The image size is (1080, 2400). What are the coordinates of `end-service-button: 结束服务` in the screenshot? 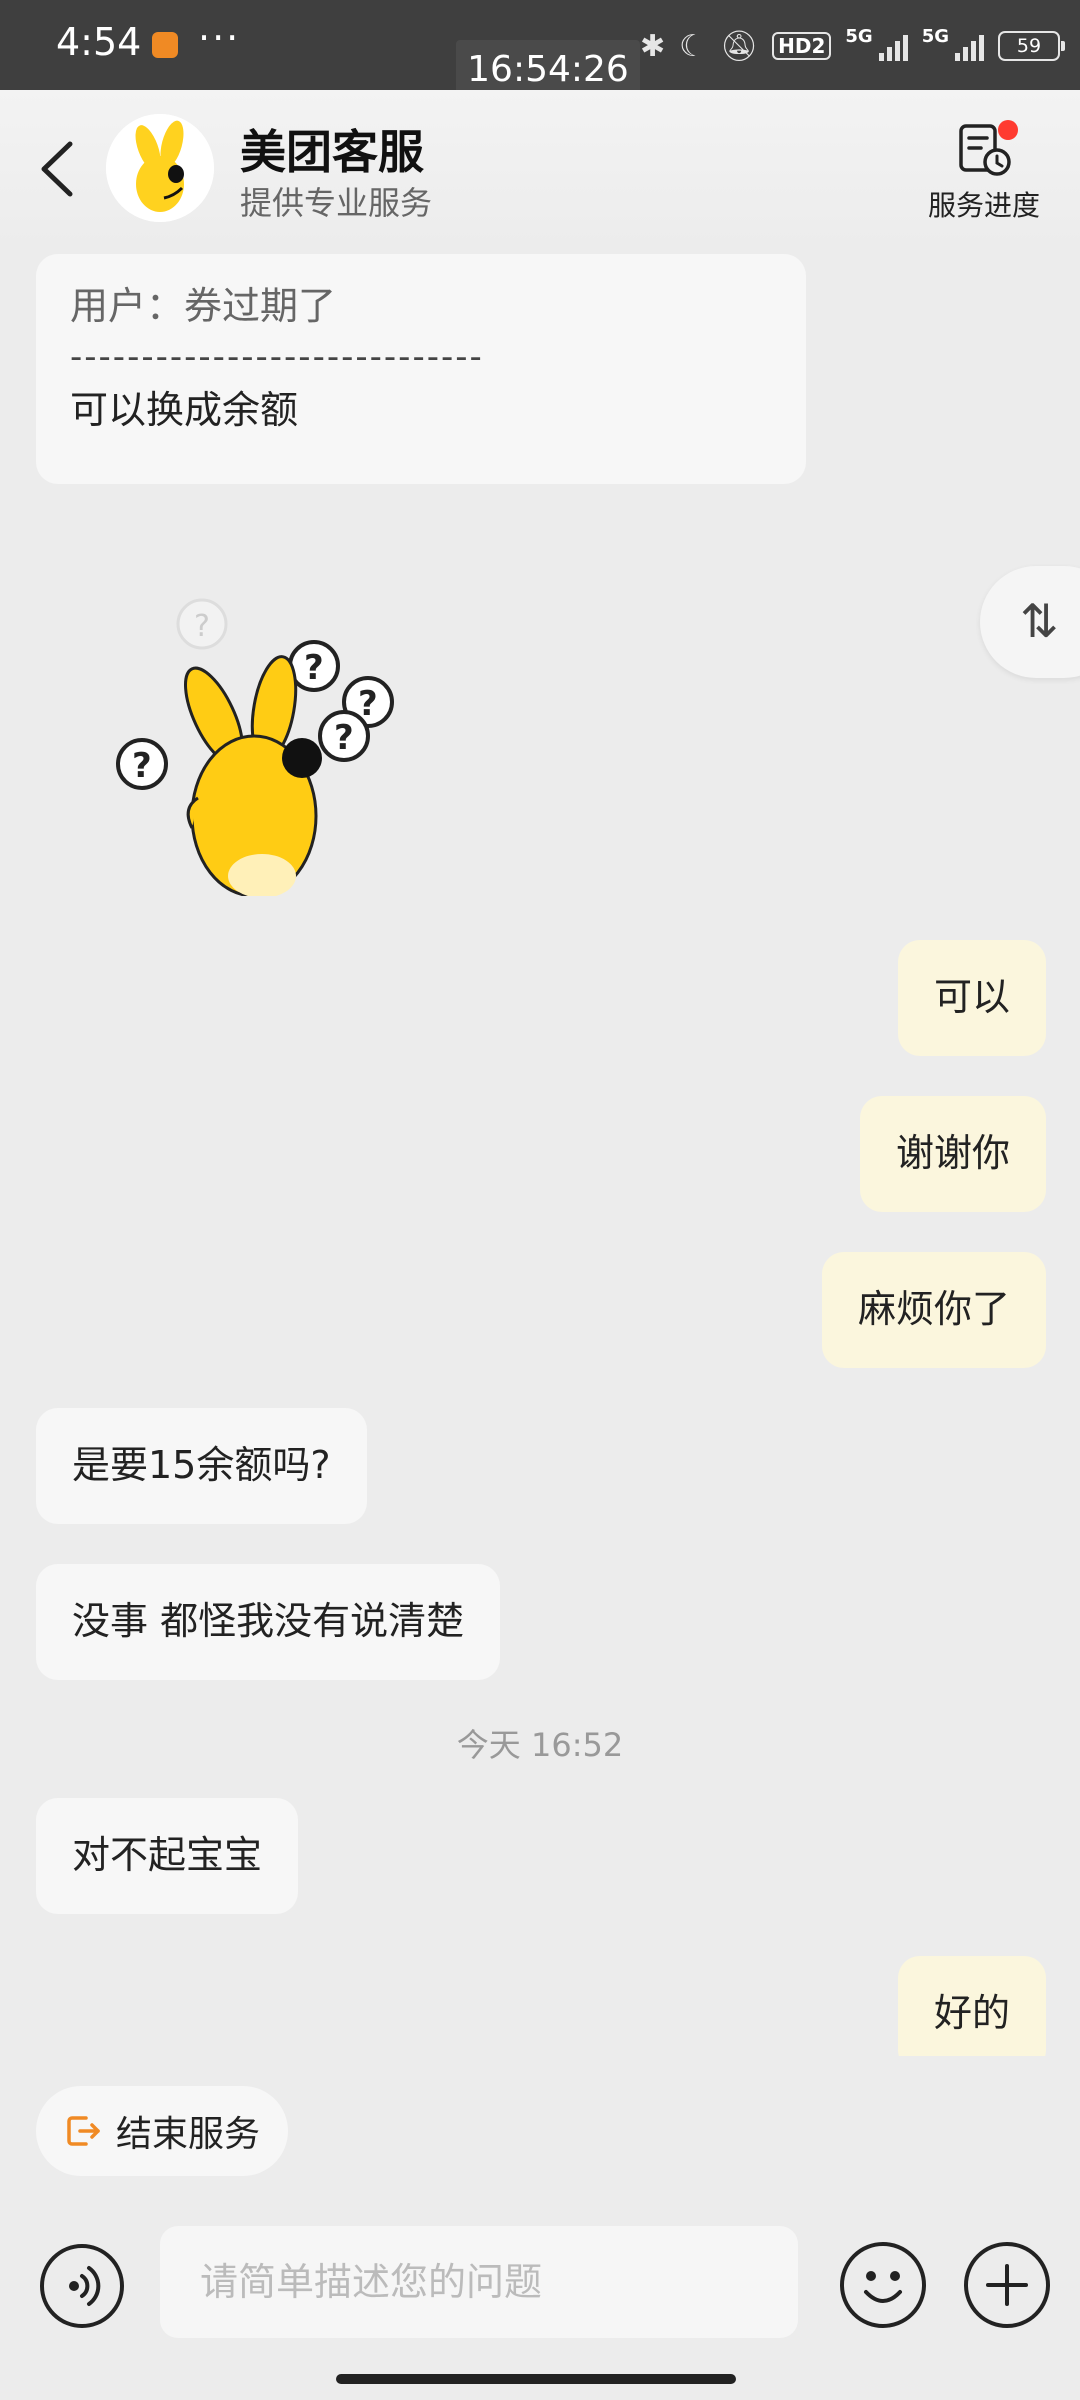 It's located at (162, 2131).